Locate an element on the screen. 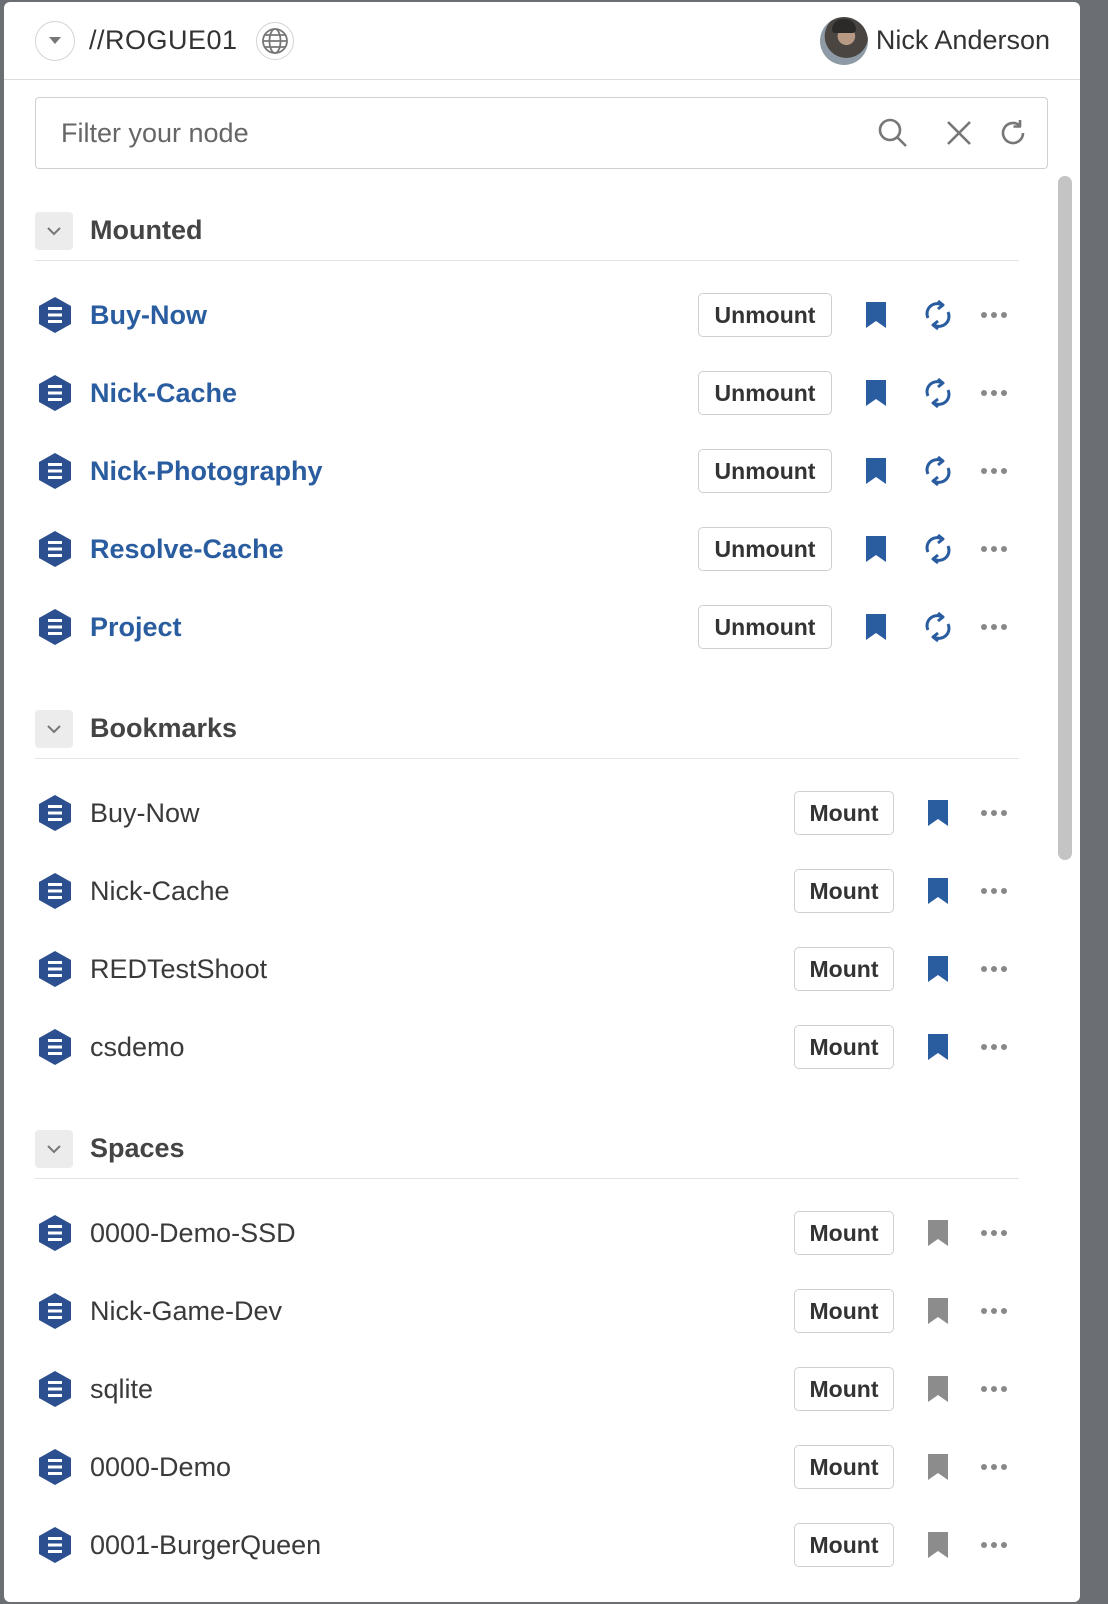  list-item: Buy-Now Mount is located at coordinates (527, 813).